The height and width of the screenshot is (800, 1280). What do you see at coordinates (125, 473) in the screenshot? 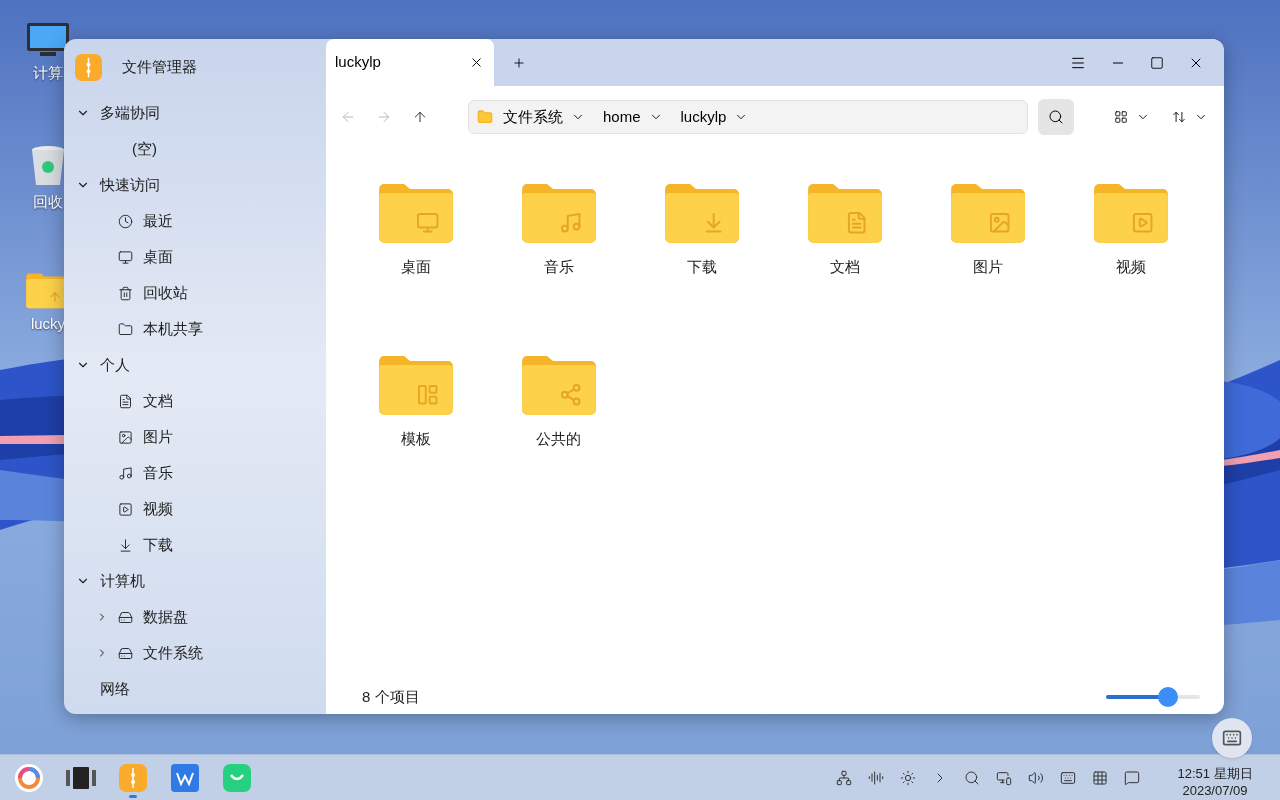
I see `music-icon` at bounding box center [125, 473].